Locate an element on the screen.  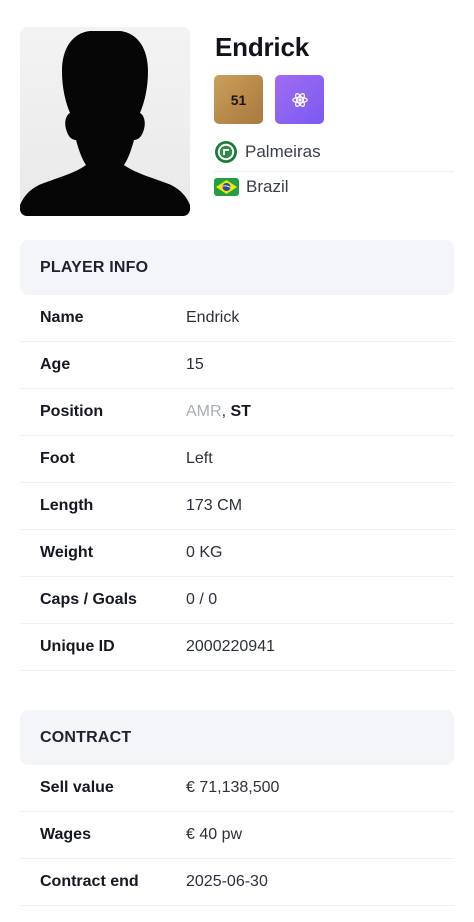
row-label: Foot is located at coordinates (57, 458).